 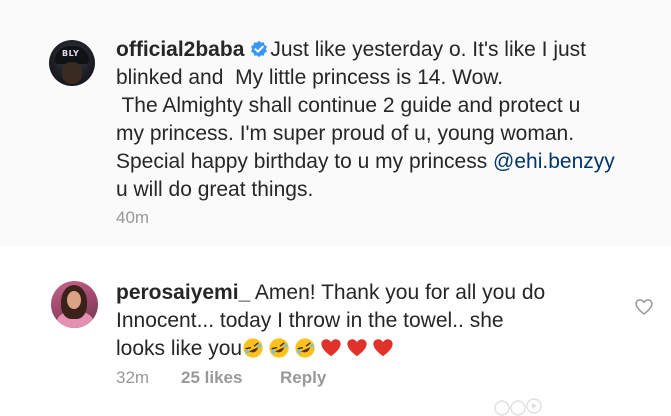 I want to click on post-author-avatar: BLY, so click(x=72, y=63).